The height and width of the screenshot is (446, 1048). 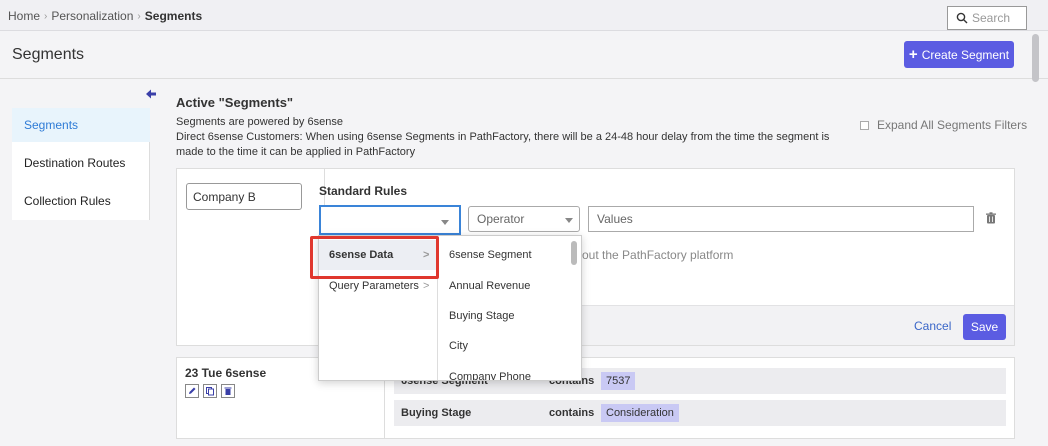 What do you see at coordinates (574, 253) in the screenshot?
I see `dropdown-scrollbar` at bounding box center [574, 253].